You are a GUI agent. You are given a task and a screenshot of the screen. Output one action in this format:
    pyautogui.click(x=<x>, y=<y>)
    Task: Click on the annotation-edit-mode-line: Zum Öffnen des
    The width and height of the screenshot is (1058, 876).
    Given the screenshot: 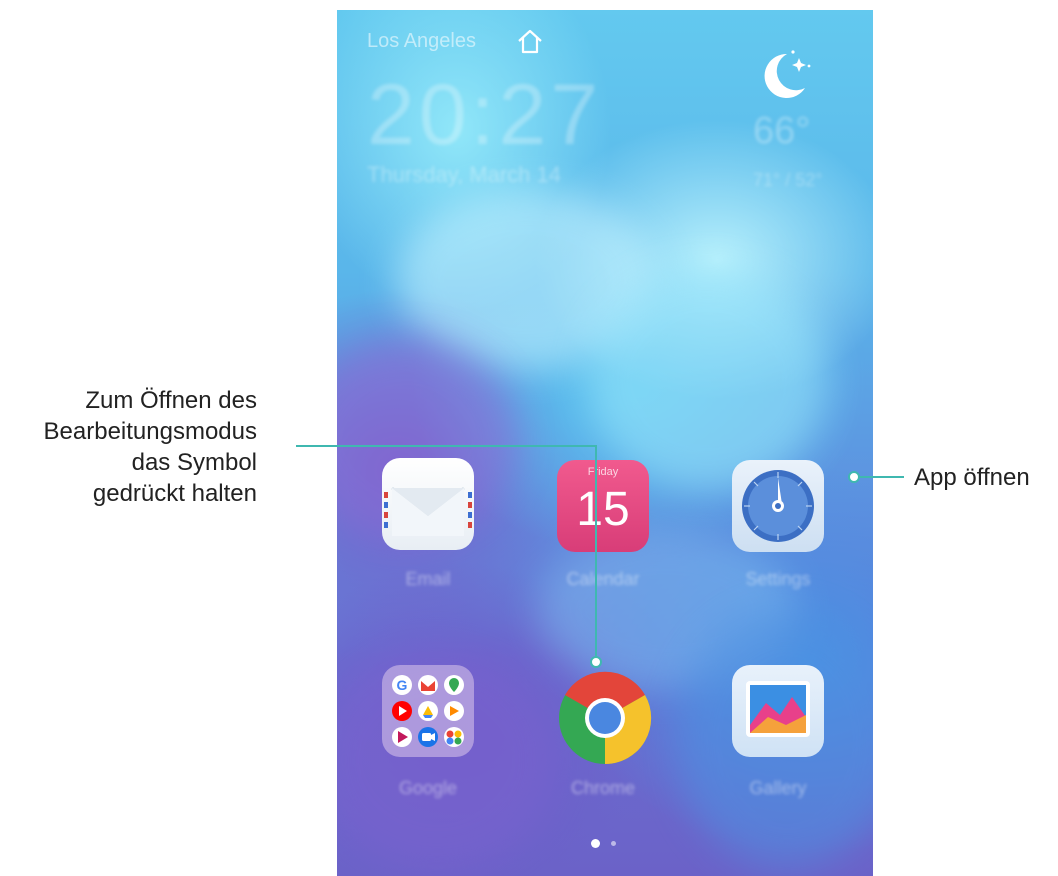 What is the action you would take?
    pyautogui.click(x=171, y=400)
    